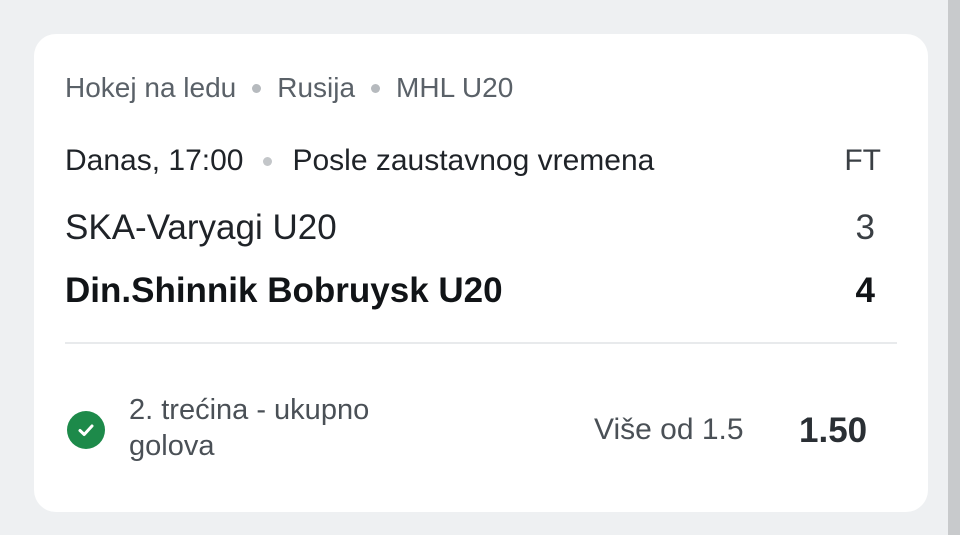 This screenshot has width=960, height=535. I want to click on check-circle-icon, so click(86, 430).